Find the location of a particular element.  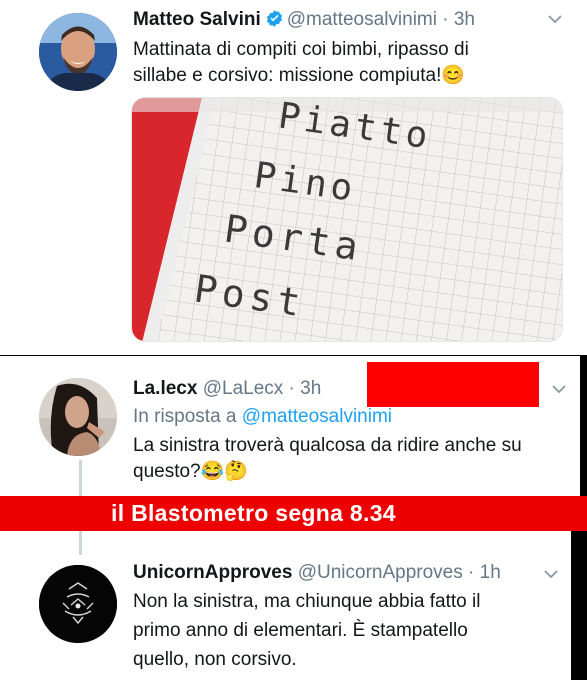

avatar-salvini is located at coordinates (78, 52).